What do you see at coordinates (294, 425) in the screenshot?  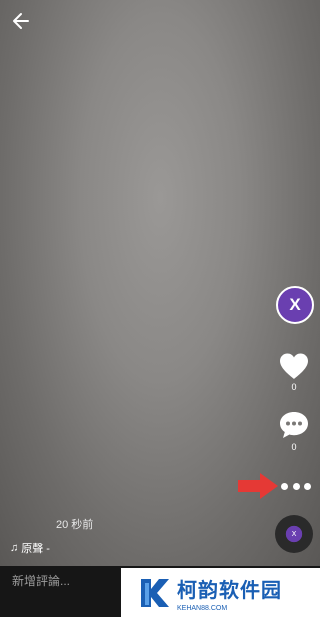 I see `comment-bubble-icon` at bounding box center [294, 425].